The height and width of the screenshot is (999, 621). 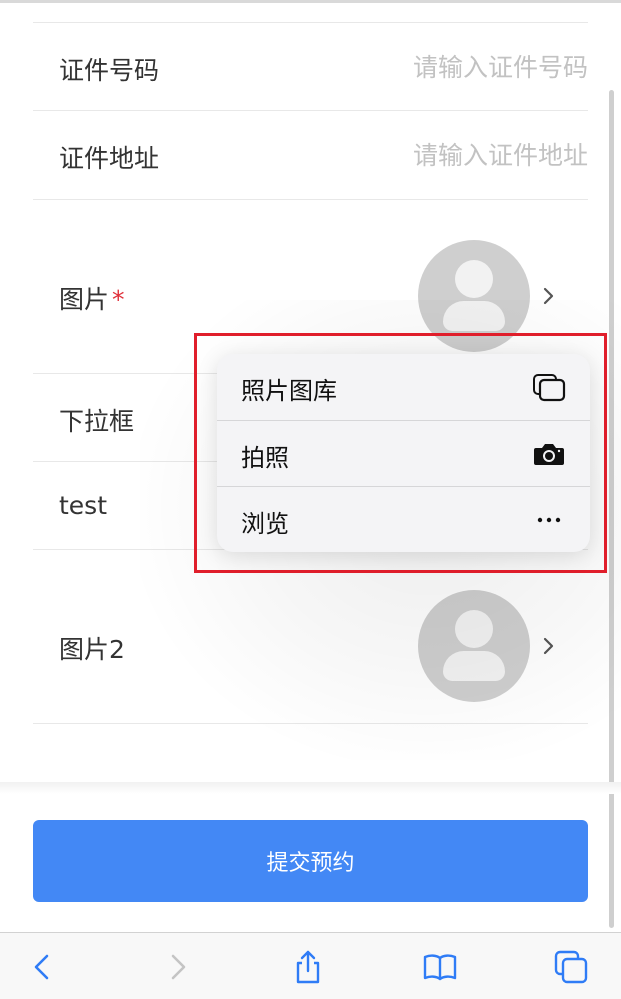 What do you see at coordinates (423, 155) in the screenshot?
I see `id-address-input` at bounding box center [423, 155].